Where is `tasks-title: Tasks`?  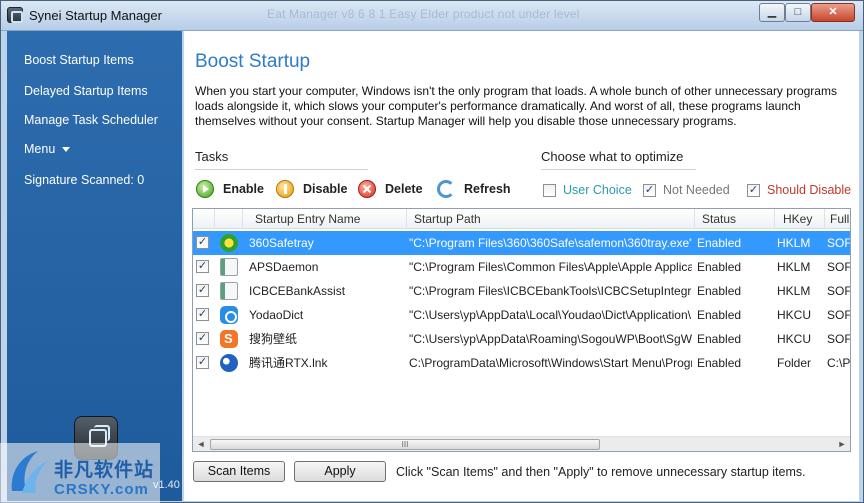
tasks-title: Tasks is located at coordinates (212, 156).